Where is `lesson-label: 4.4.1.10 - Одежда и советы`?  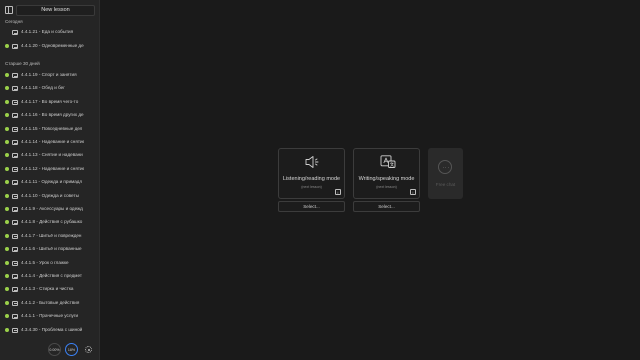
lesson-label: 4.4.1.10 - Одежда и советы is located at coordinates (50, 195).